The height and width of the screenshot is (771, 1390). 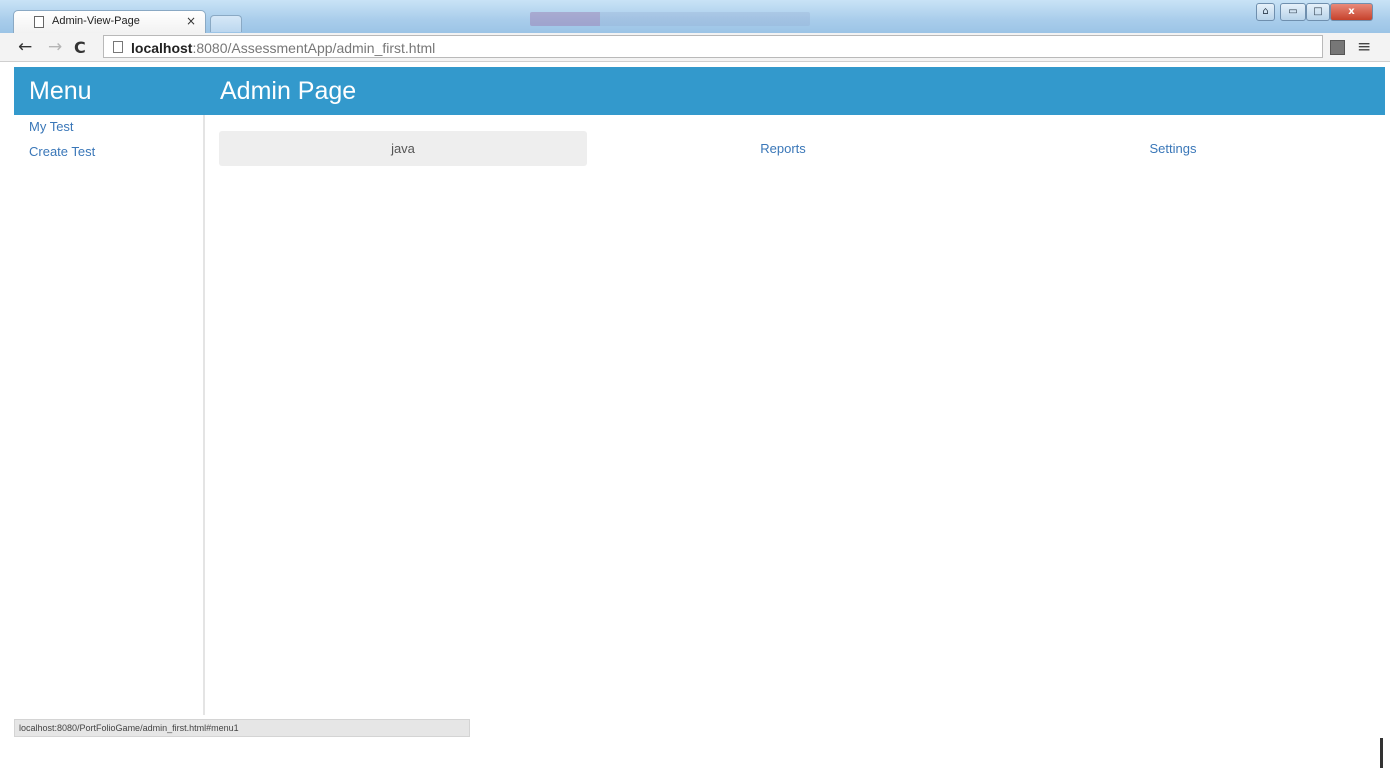 I want to click on reload-icon: C, so click(x=80, y=47).